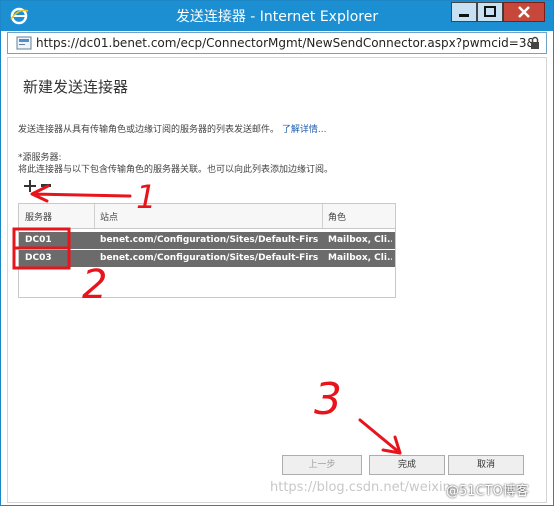 The width and height of the screenshot is (554, 506). I want to click on cell-server: DC03, so click(38, 258).